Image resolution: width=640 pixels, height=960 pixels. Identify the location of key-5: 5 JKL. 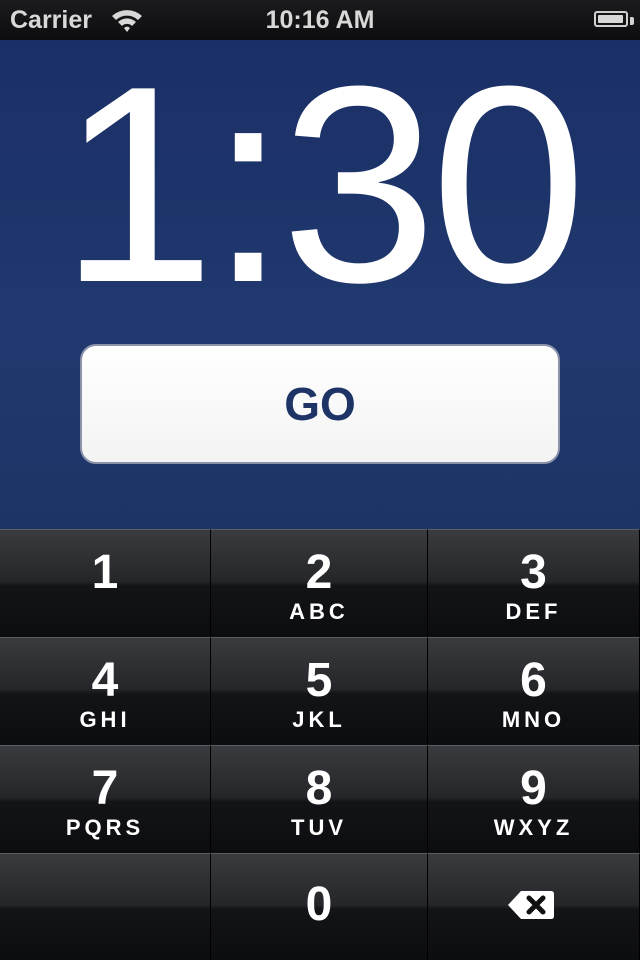
(319, 691).